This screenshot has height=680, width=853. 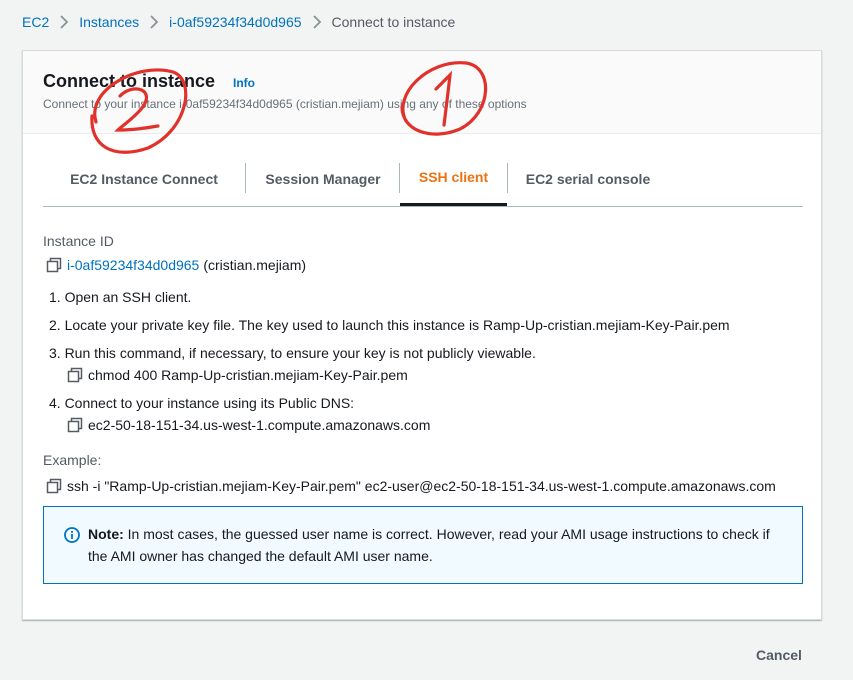 I want to click on note-bold: Note:, so click(x=106, y=534).